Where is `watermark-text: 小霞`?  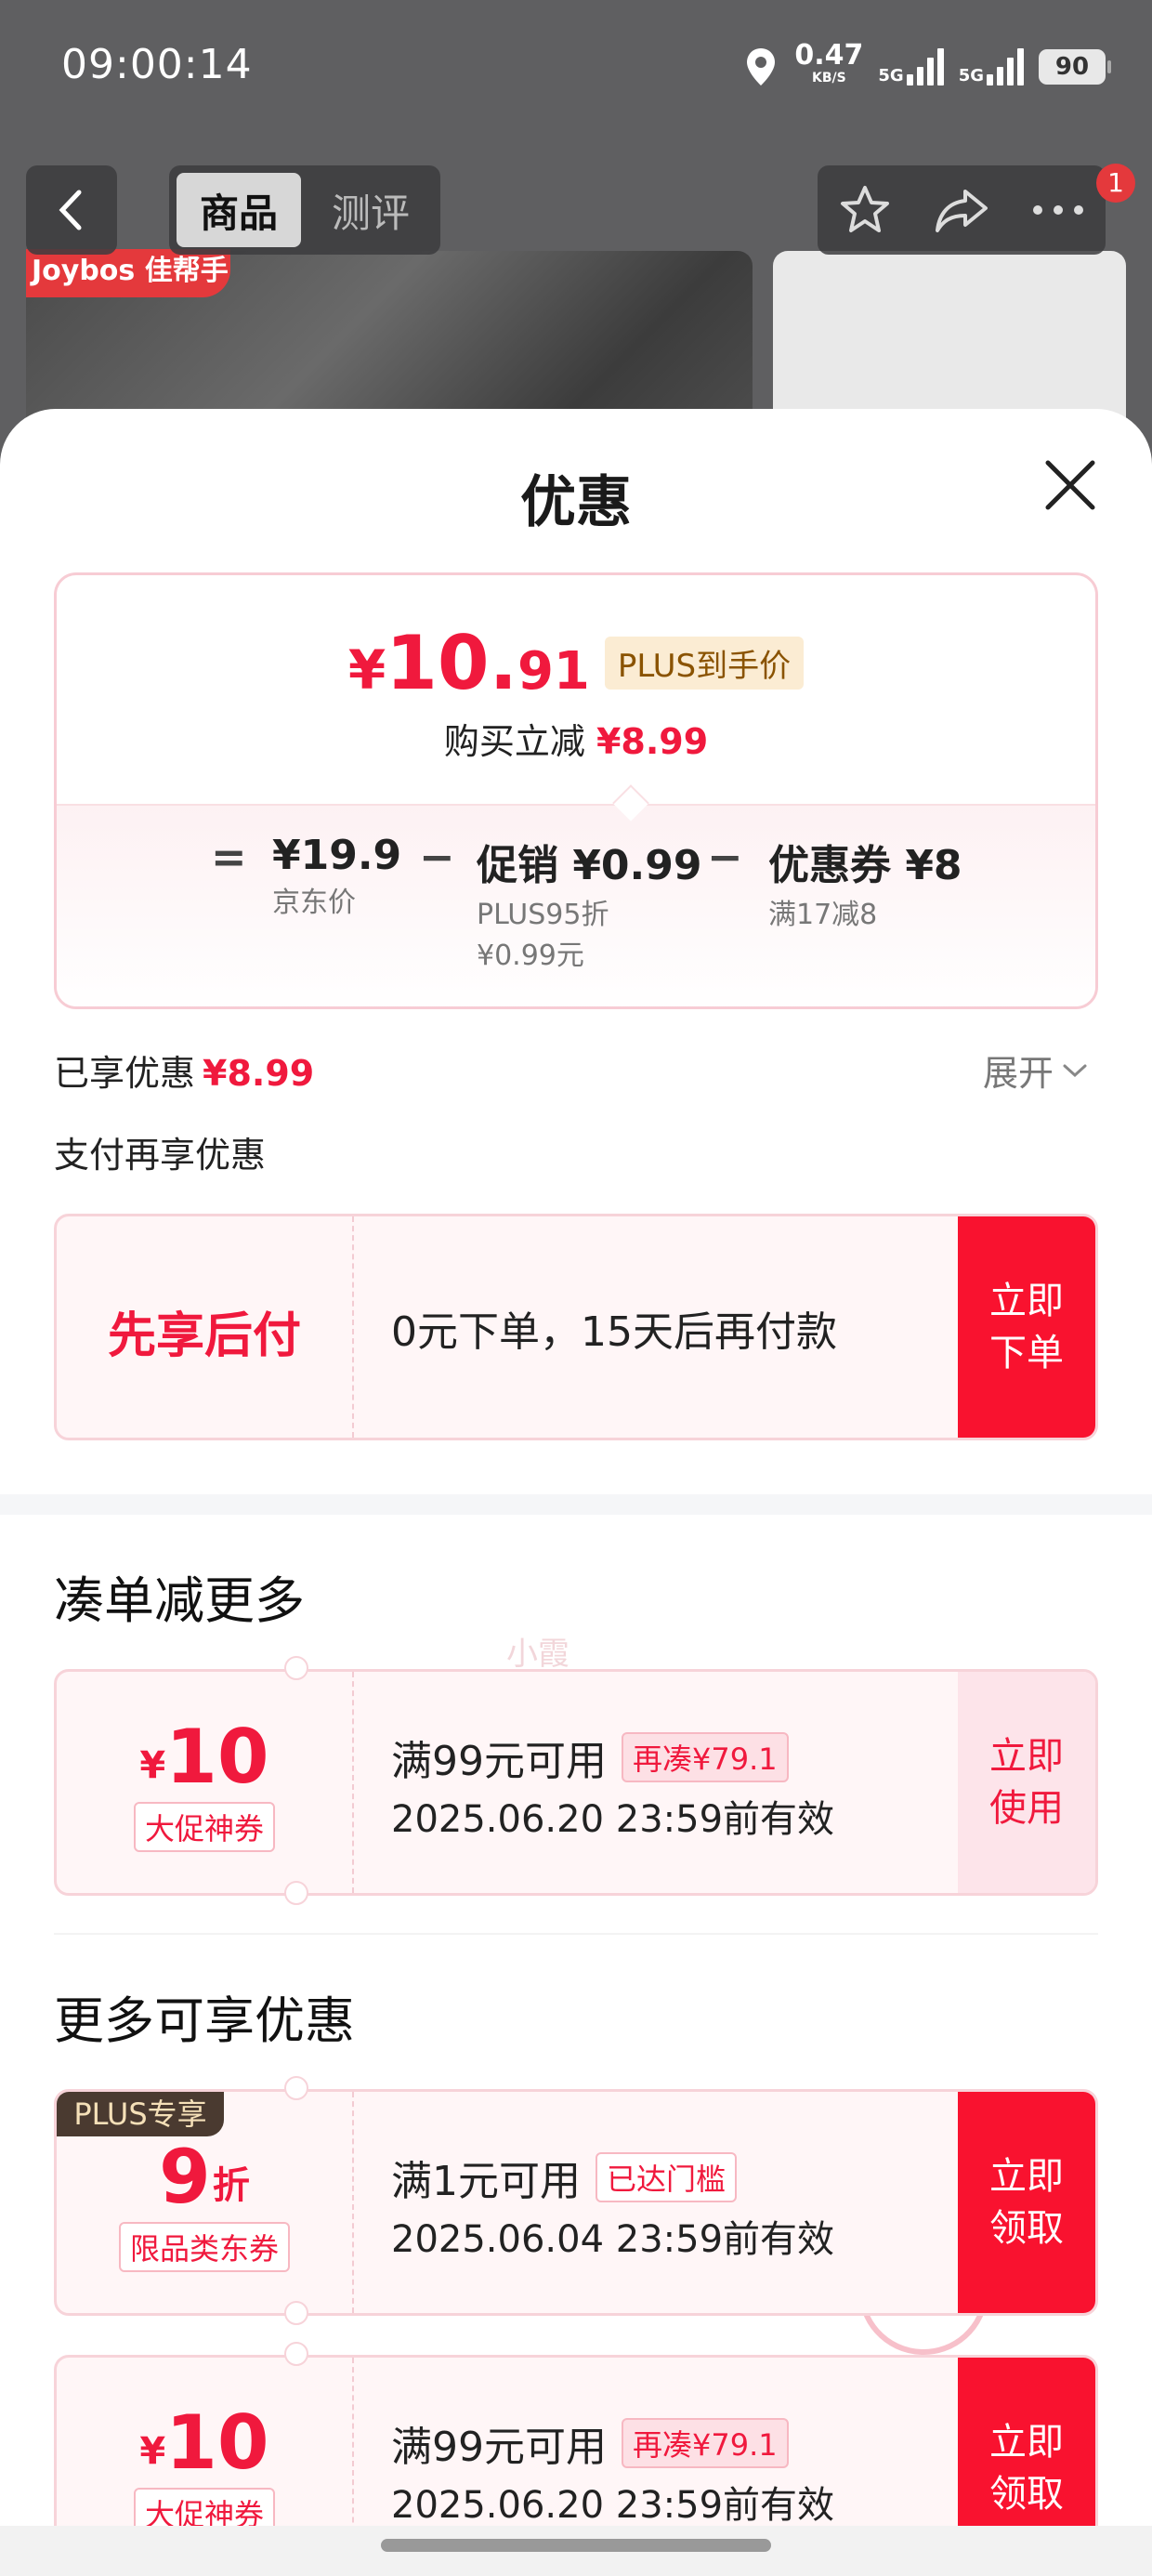
watermark-text: 小霞 is located at coordinates (537, 1654).